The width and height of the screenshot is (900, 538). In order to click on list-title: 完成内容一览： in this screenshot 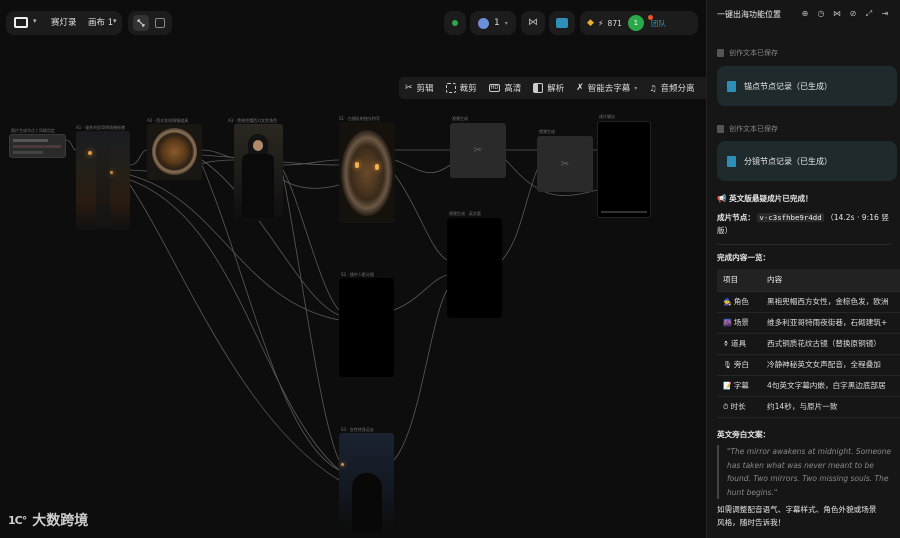, I will do `click(744, 257)`.